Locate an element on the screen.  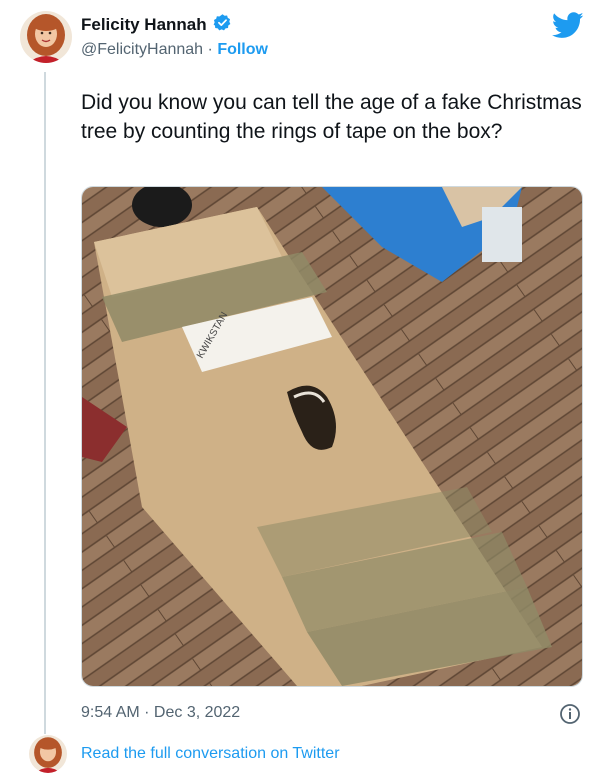
thread-line is located at coordinates (45, 403).